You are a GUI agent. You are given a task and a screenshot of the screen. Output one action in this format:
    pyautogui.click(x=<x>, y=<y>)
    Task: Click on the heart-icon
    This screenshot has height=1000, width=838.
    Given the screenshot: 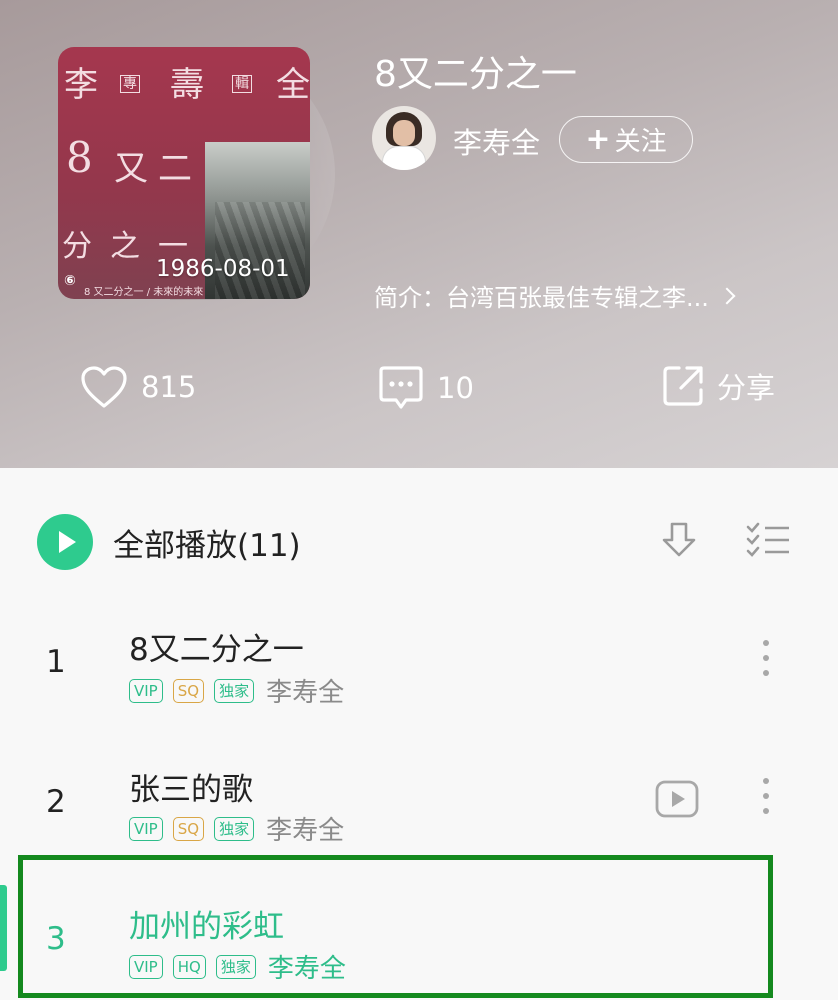 What is the action you would take?
    pyautogui.click(x=104, y=387)
    